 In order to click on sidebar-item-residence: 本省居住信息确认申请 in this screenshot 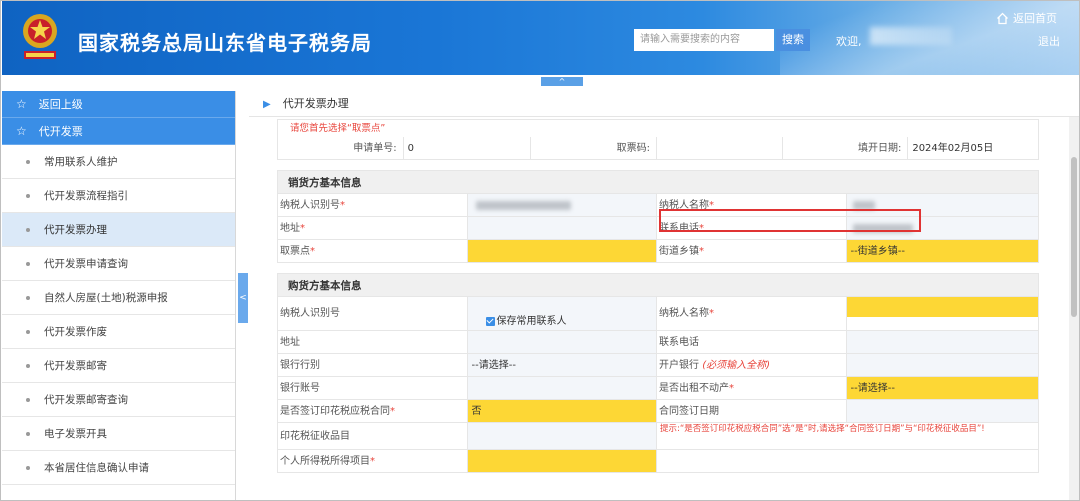, I will do `click(118, 468)`.